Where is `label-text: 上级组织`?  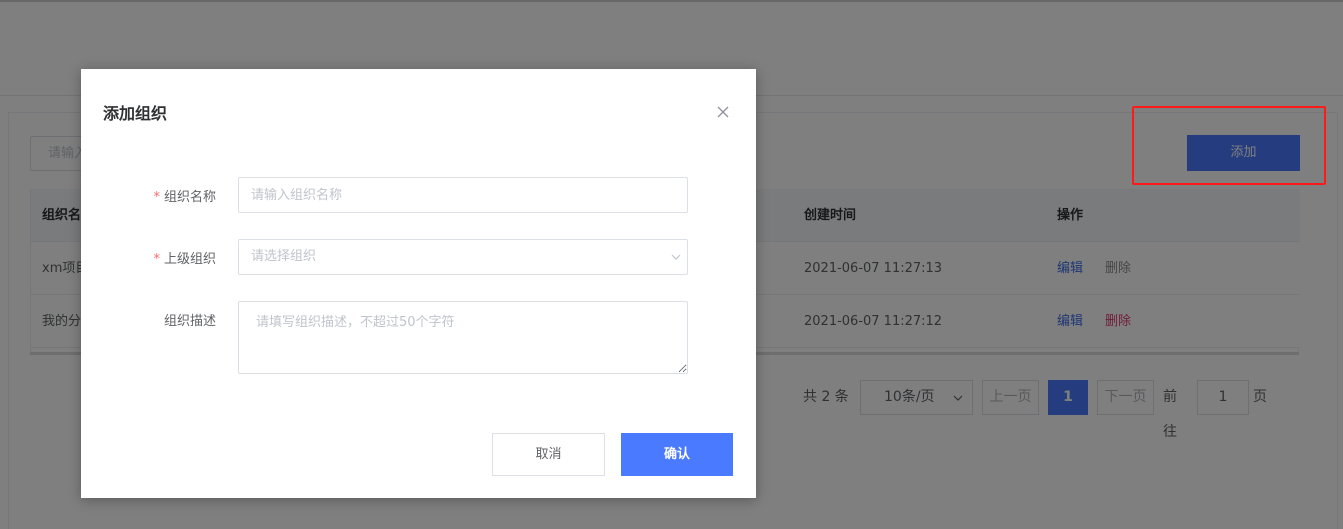
label-text: 上级组织 is located at coordinates (189, 259).